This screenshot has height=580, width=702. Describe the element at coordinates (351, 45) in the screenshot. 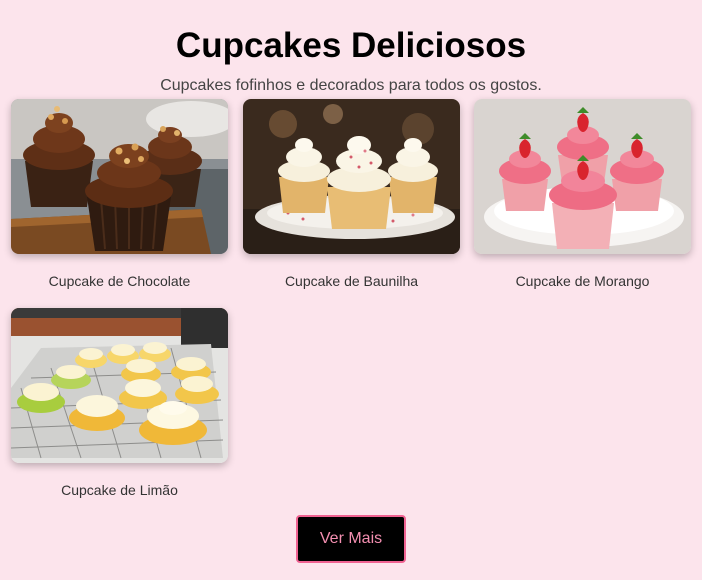

I see `page-title: Cupcakes Deliciosos` at that location.